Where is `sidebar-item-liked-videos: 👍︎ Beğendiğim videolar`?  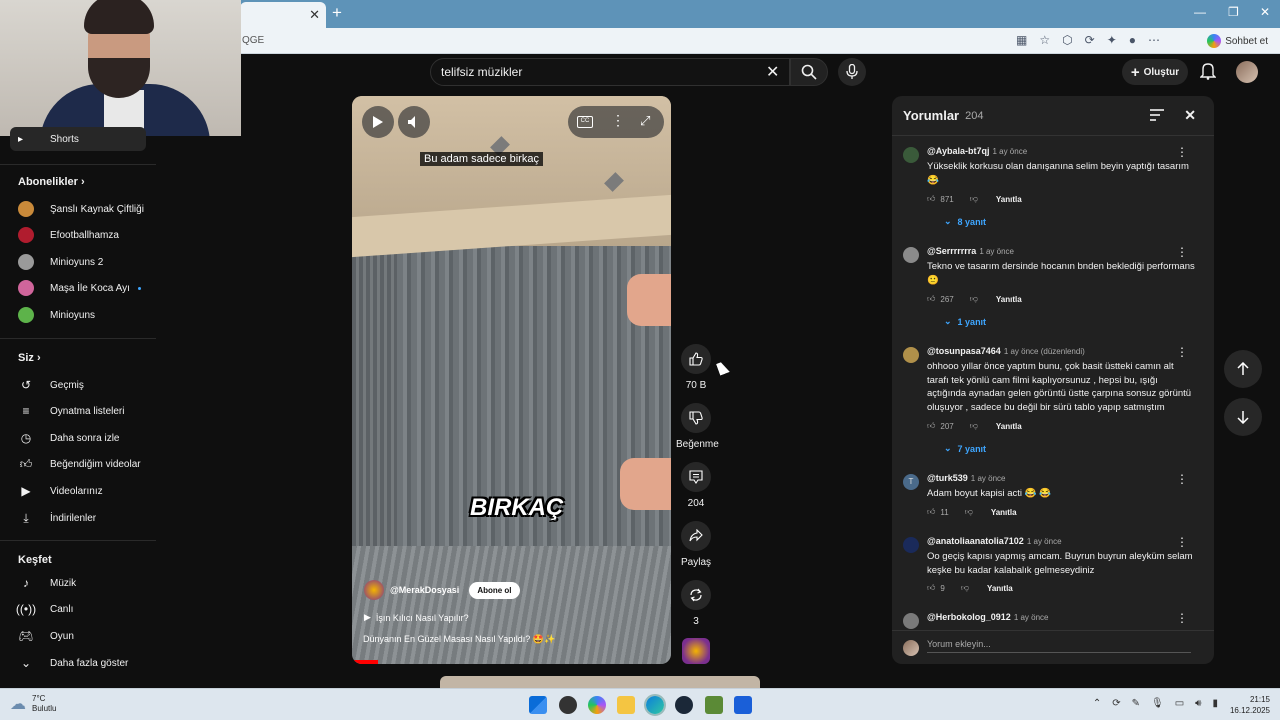 sidebar-item-liked-videos: 👍︎ Beğendiğim videolar is located at coordinates (80, 464).